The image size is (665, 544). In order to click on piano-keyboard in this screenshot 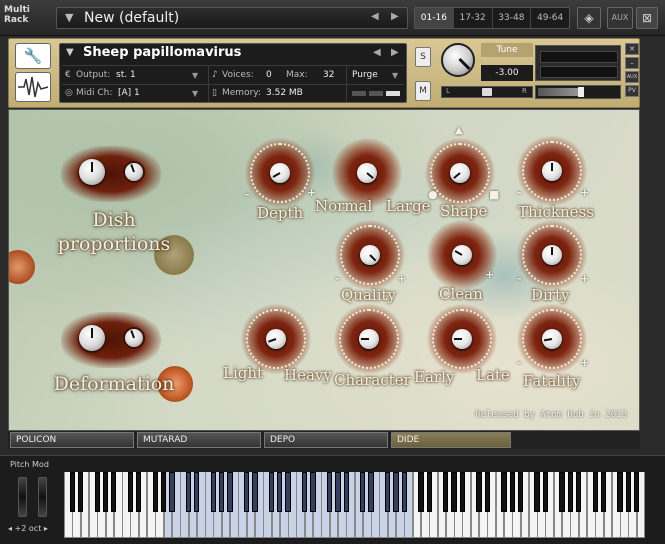, I will do `click(355, 505)`.